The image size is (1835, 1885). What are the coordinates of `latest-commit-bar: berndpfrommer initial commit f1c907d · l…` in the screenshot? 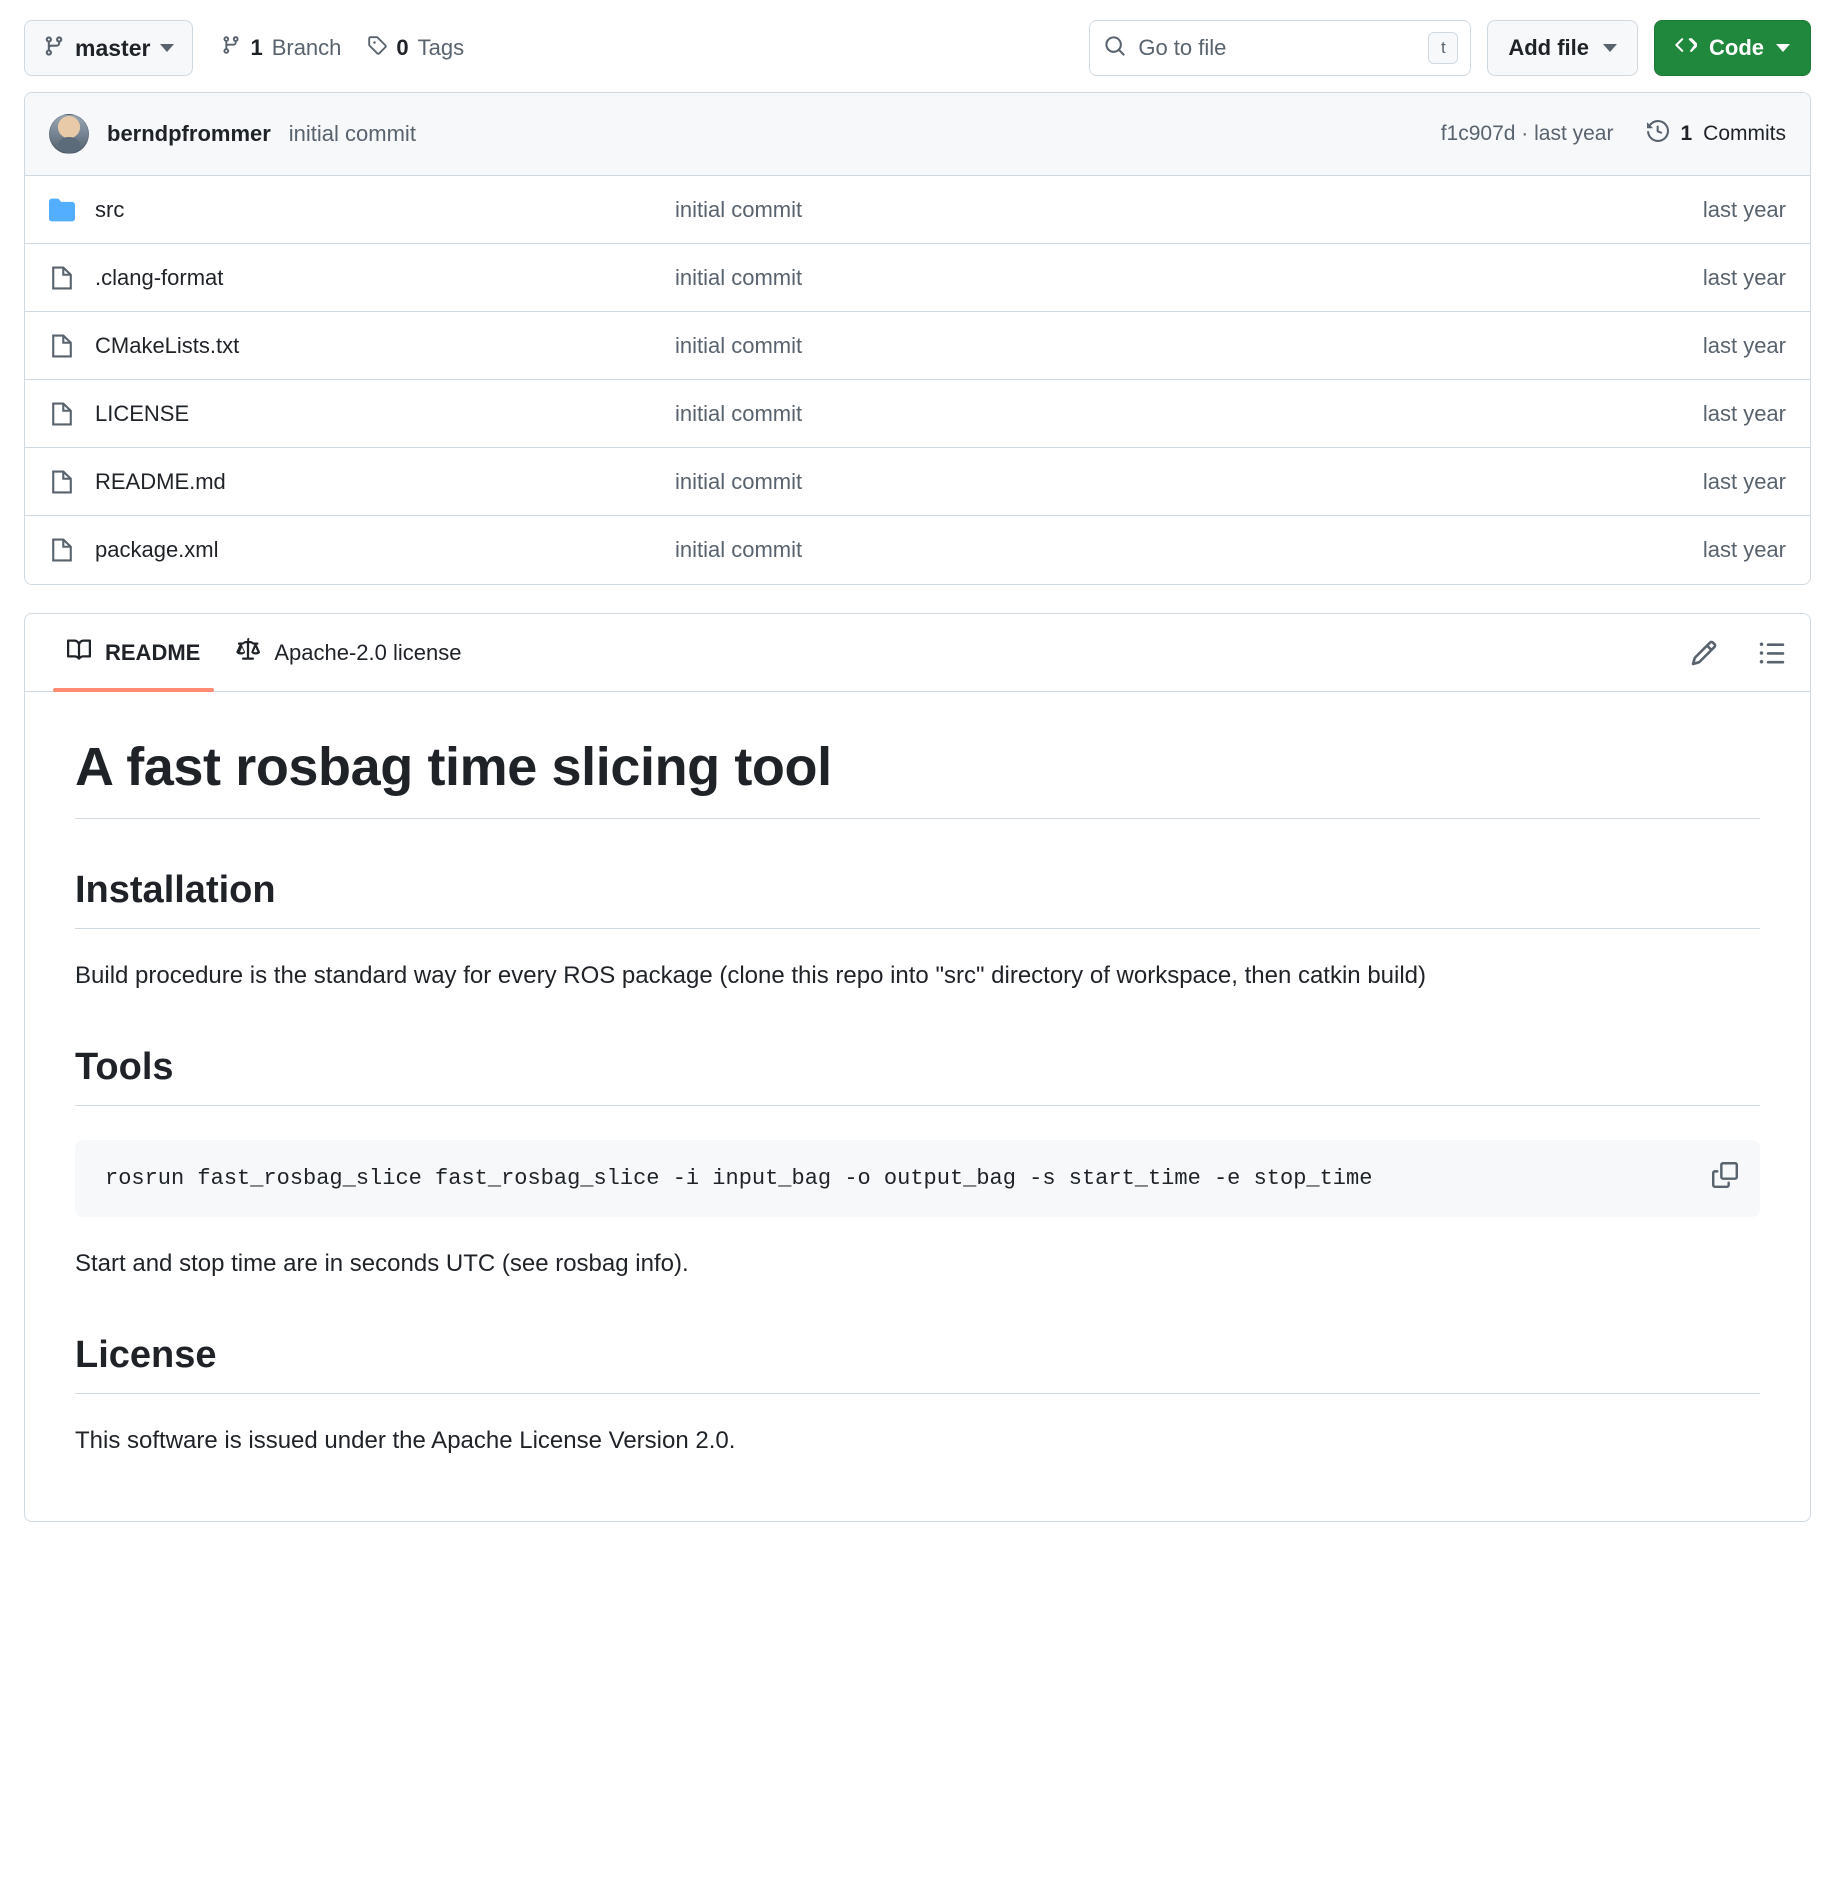 It's located at (917, 134).